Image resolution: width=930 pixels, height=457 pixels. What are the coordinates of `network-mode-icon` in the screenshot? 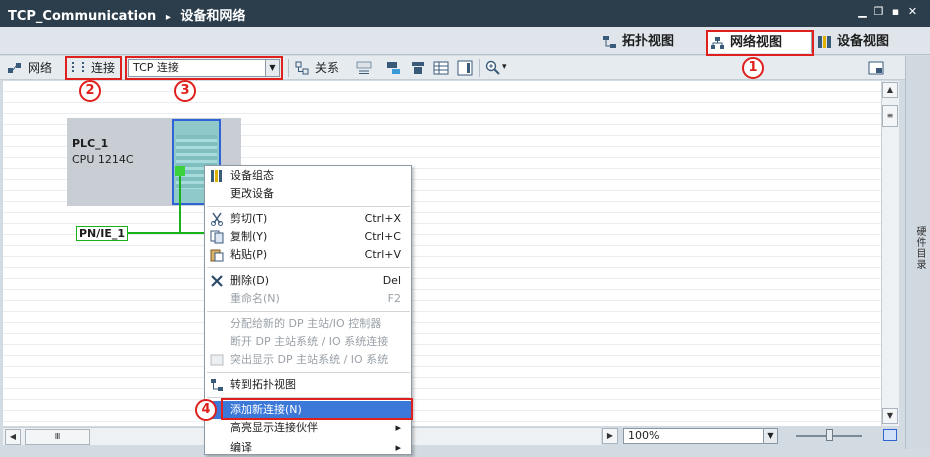 It's located at (15, 68).